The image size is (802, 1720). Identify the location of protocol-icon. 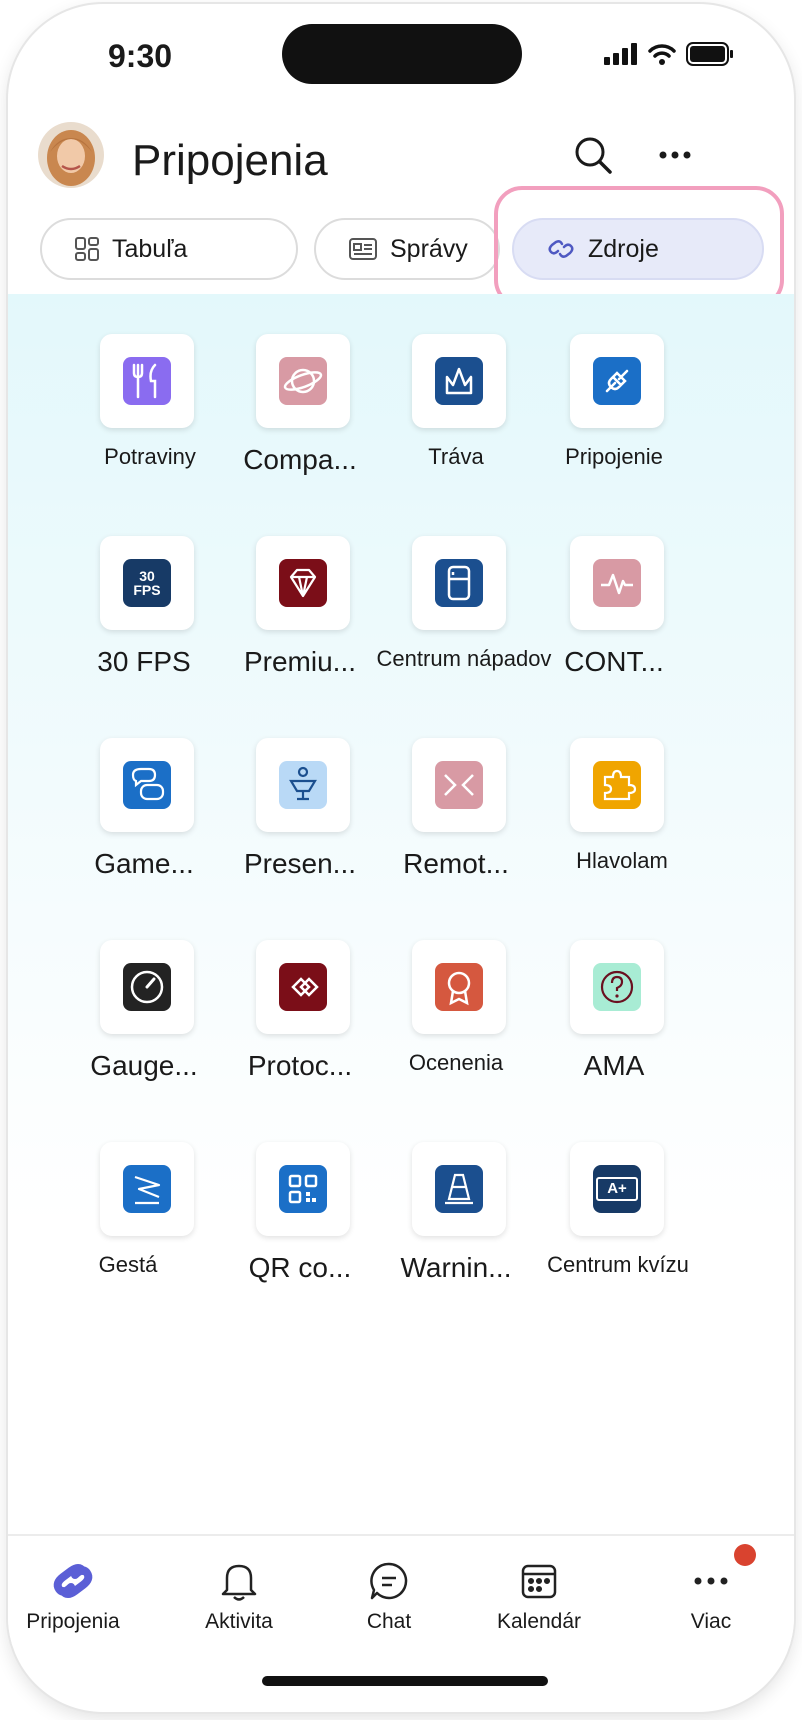
(303, 987).